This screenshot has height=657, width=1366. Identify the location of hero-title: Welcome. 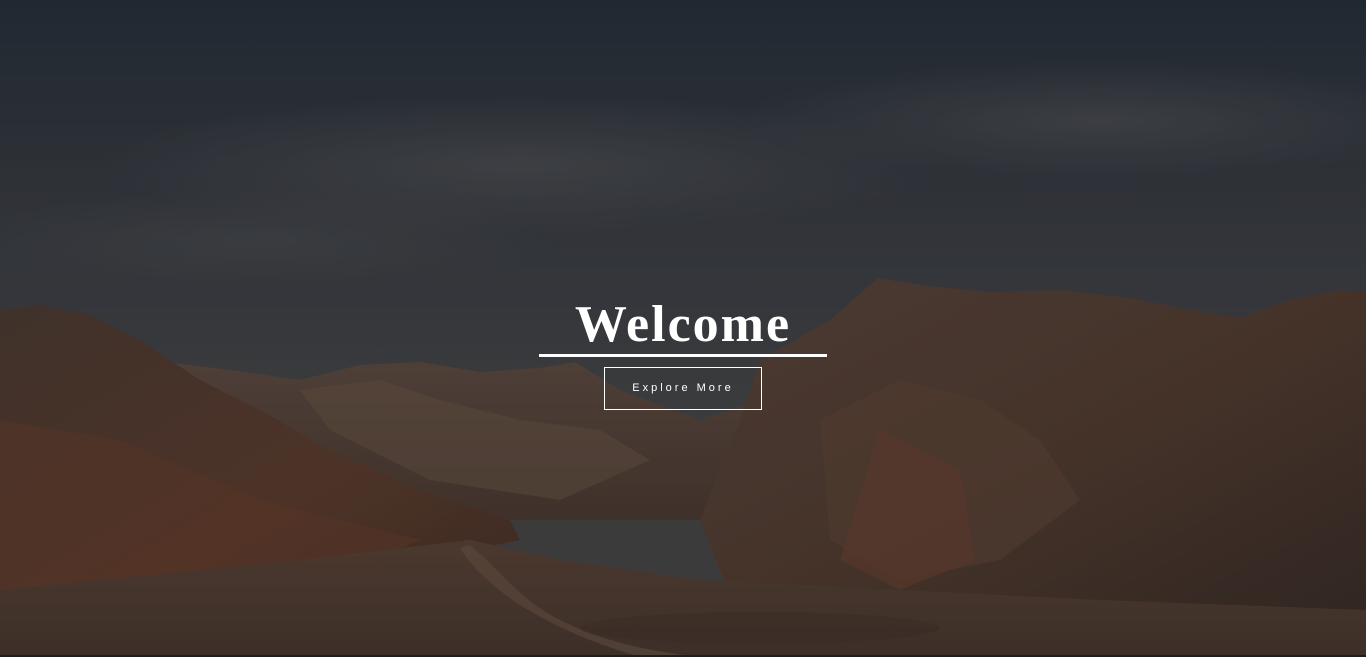
(683, 326).